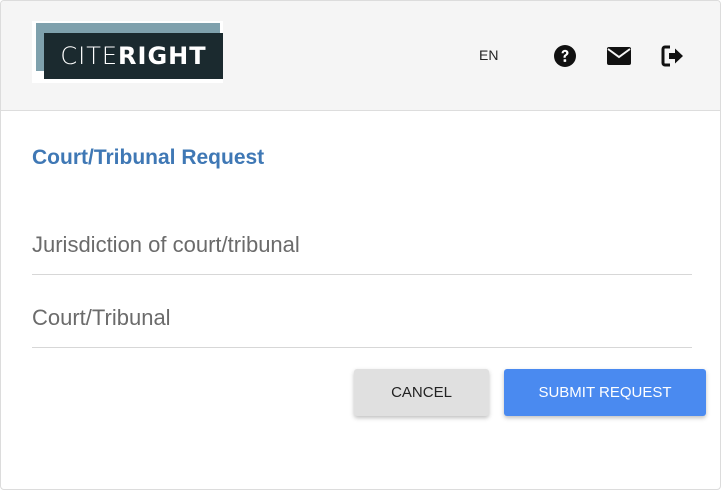 The image size is (721, 490). Describe the element at coordinates (362, 318) in the screenshot. I see `court-input` at that location.